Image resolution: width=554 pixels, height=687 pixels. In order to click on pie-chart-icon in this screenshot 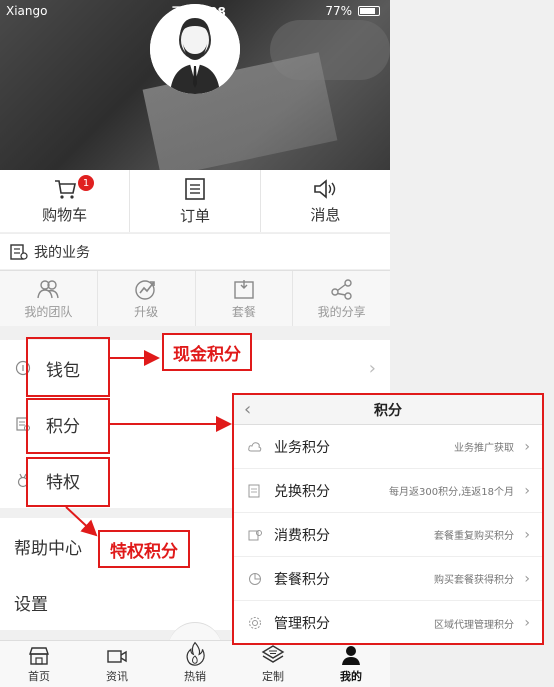, I will do `click(255, 579)`.